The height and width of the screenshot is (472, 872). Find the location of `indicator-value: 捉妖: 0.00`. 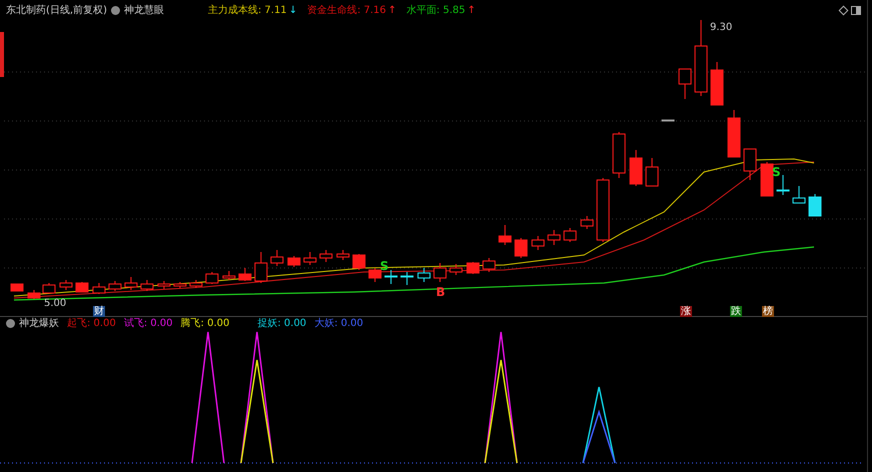

indicator-value: 捉妖: 0.00 is located at coordinates (281, 324).